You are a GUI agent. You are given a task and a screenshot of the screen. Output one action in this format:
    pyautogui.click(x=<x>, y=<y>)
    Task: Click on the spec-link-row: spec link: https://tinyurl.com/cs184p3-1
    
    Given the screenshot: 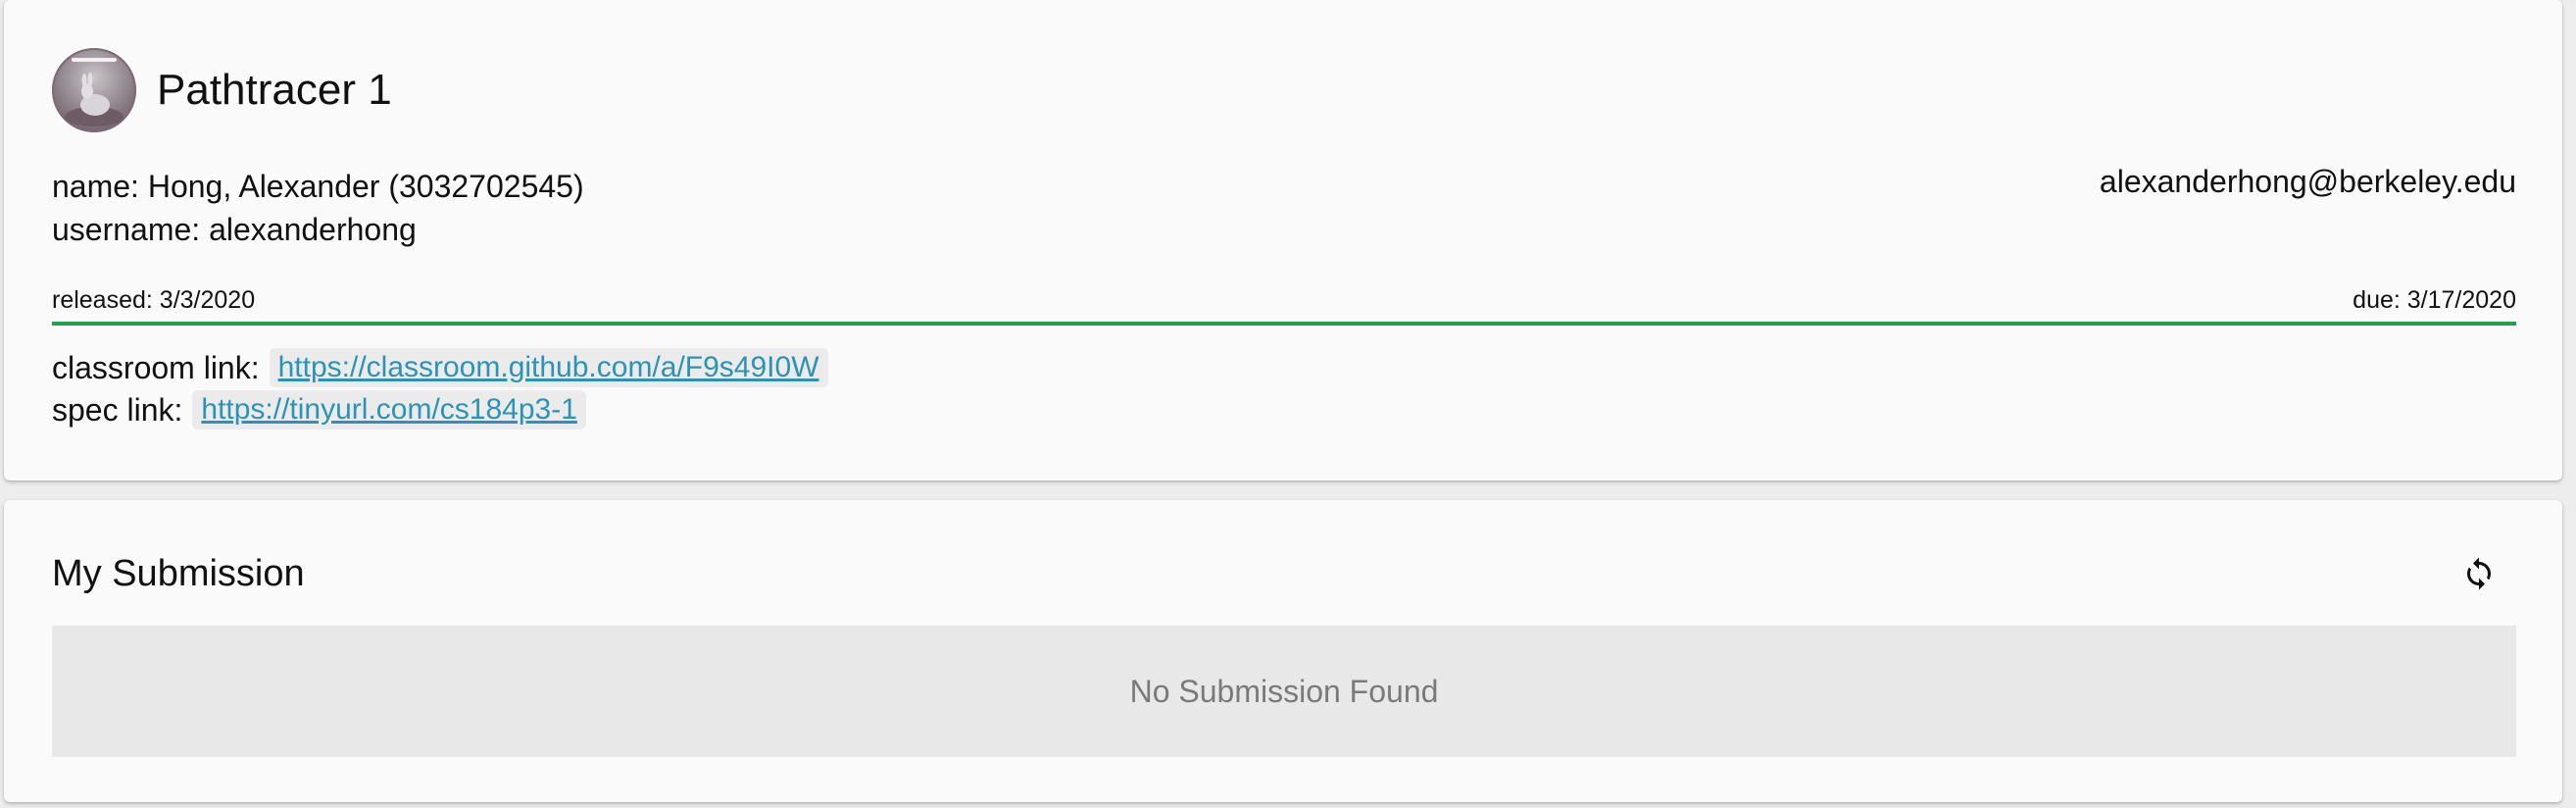 What is the action you would take?
    pyautogui.click(x=319, y=409)
    